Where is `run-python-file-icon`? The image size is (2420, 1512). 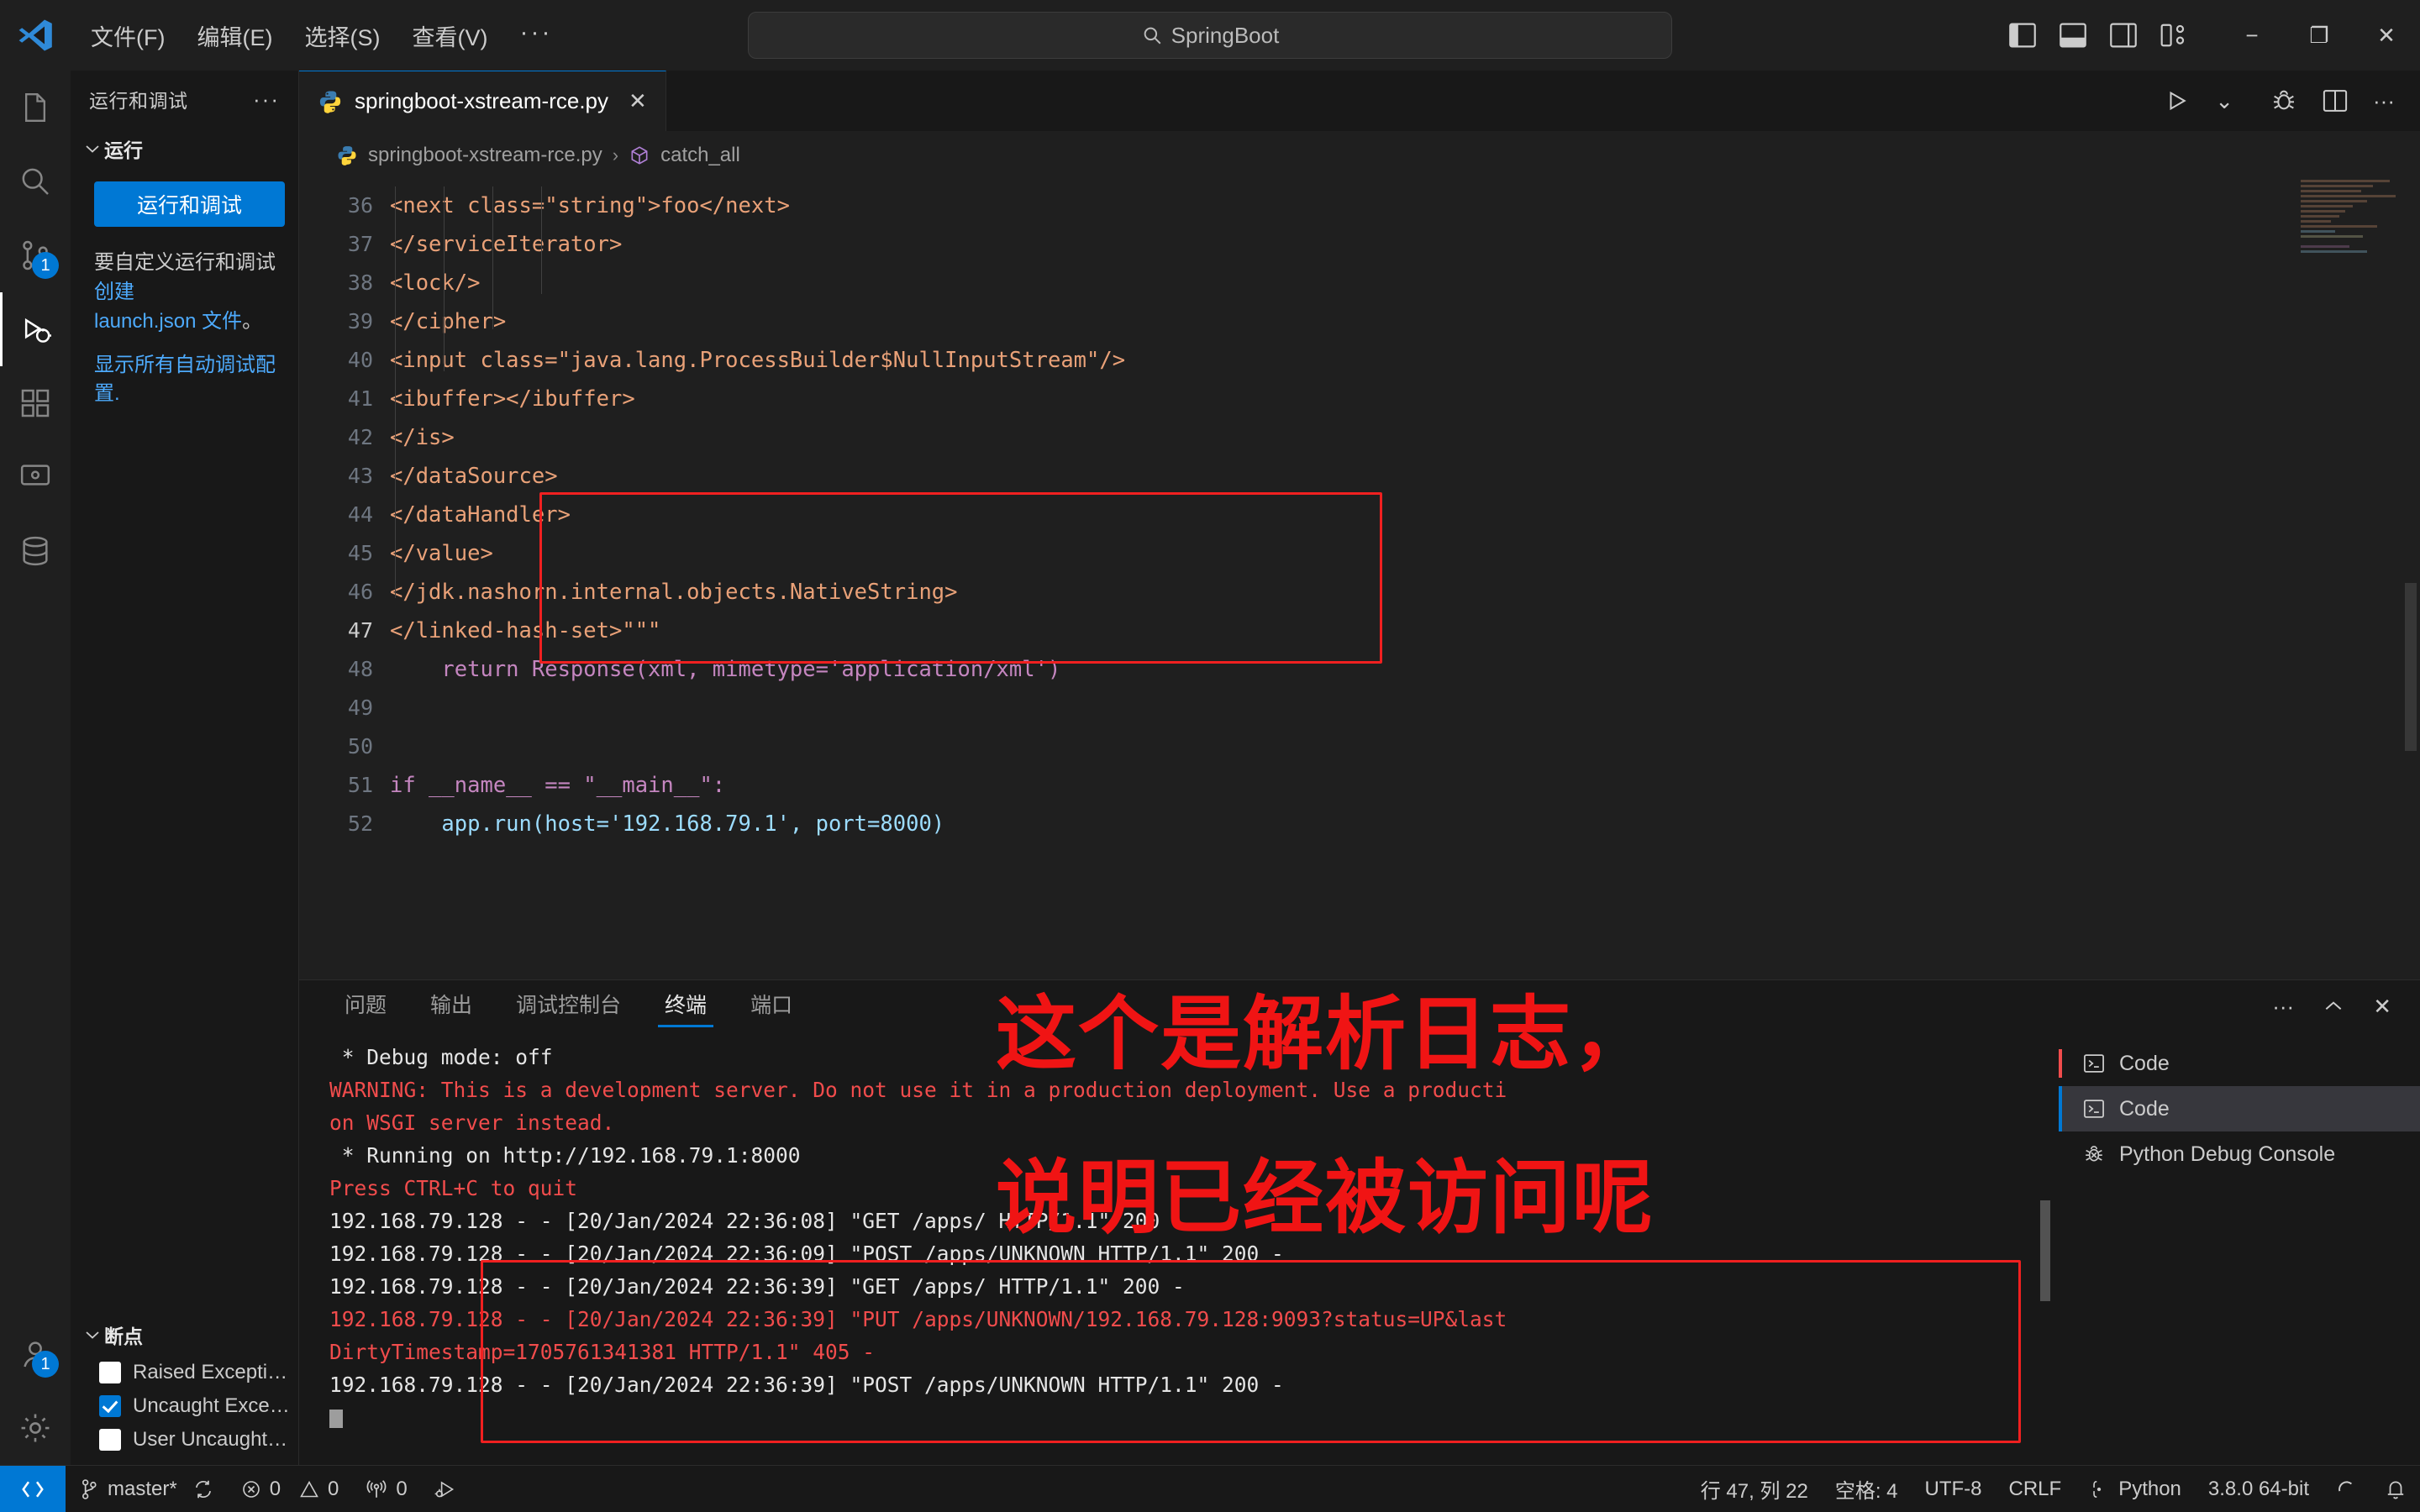
run-python-file-icon is located at coordinates (2177, 100).